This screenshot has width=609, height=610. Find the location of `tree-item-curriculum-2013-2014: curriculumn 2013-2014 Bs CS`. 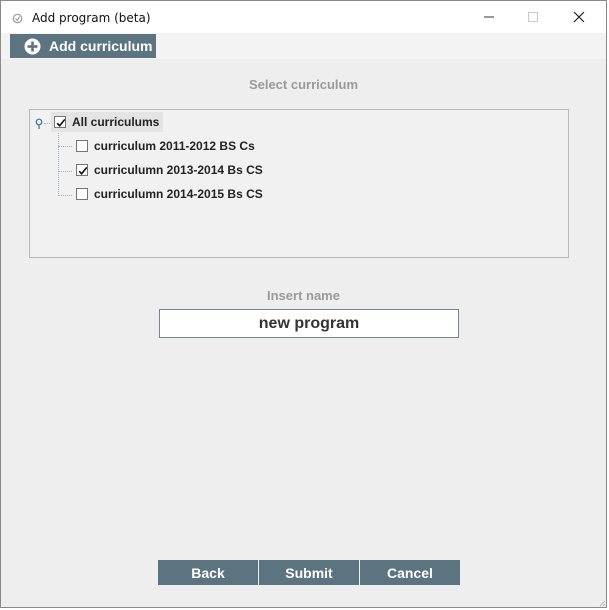

tree-item-curriculum-2013-2014: curriculumn 2013-2014 Bs CS is located at coordinates (168, 170).